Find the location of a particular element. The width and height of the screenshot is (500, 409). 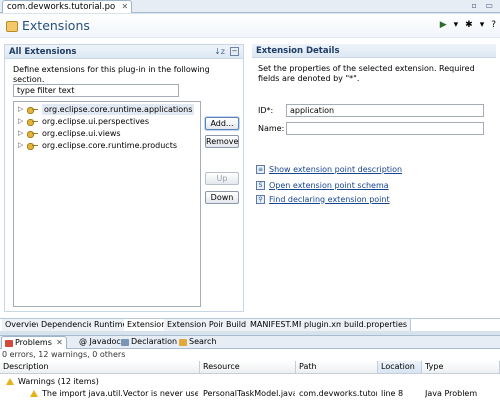

declaration-icon is located at coordinates (125, 342).